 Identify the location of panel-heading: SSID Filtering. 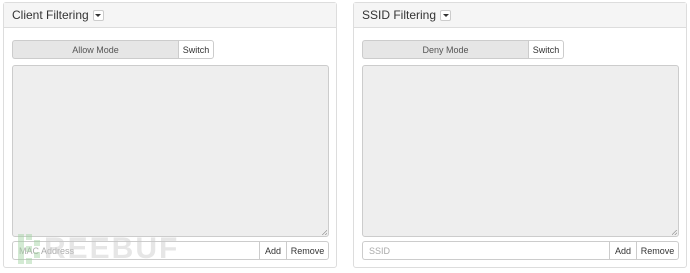
(520, 15).